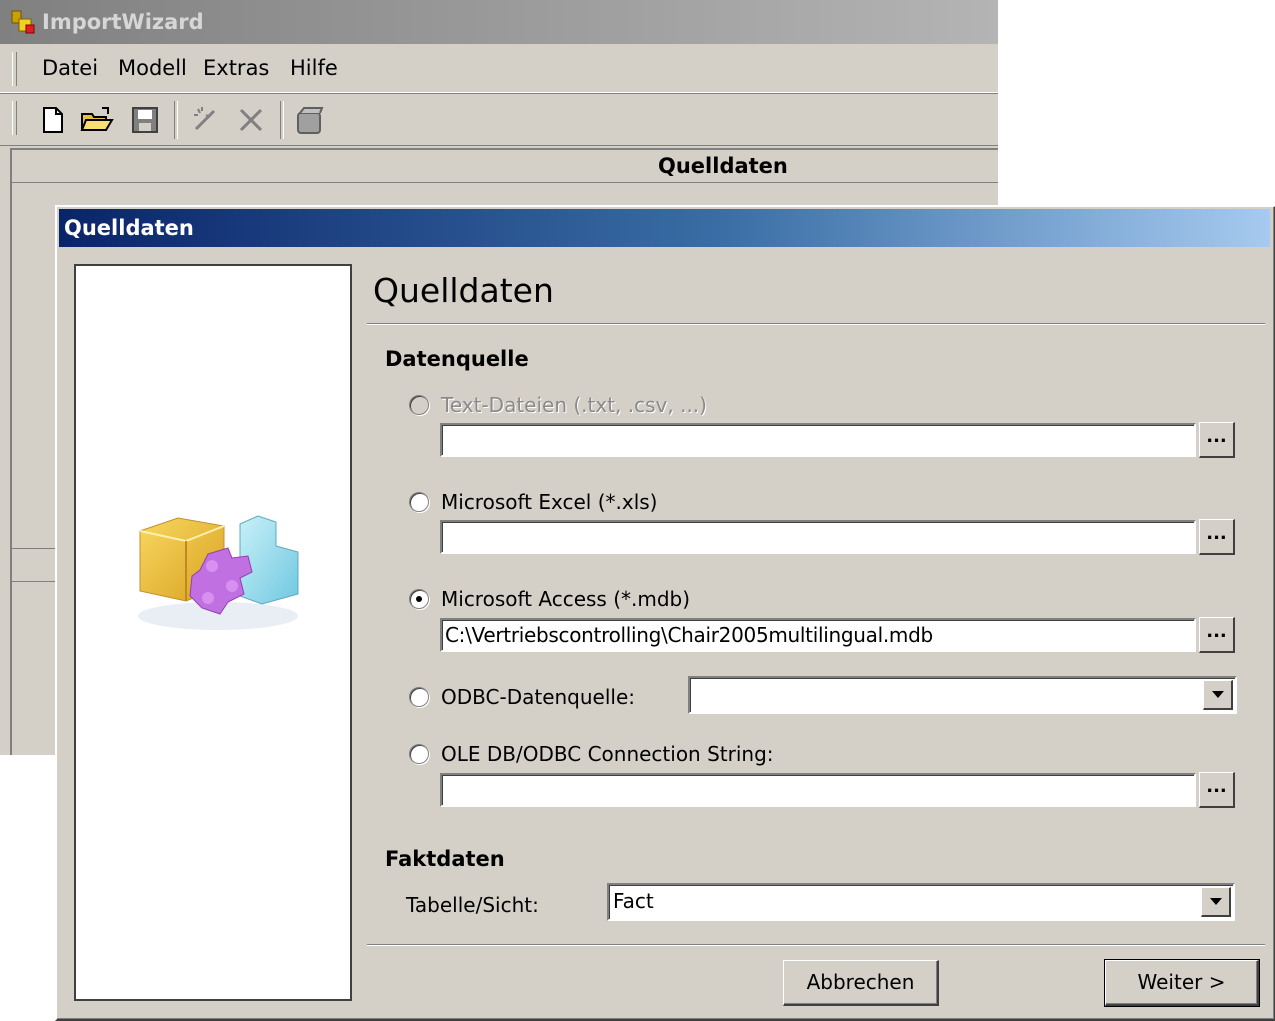 The width and height of the screenshot is (1275, 1021). Describe the element at coordinates (538, 697) in the screenshot. I see `radio-odbc-label: ODBC-Datenquelle:` at that location.